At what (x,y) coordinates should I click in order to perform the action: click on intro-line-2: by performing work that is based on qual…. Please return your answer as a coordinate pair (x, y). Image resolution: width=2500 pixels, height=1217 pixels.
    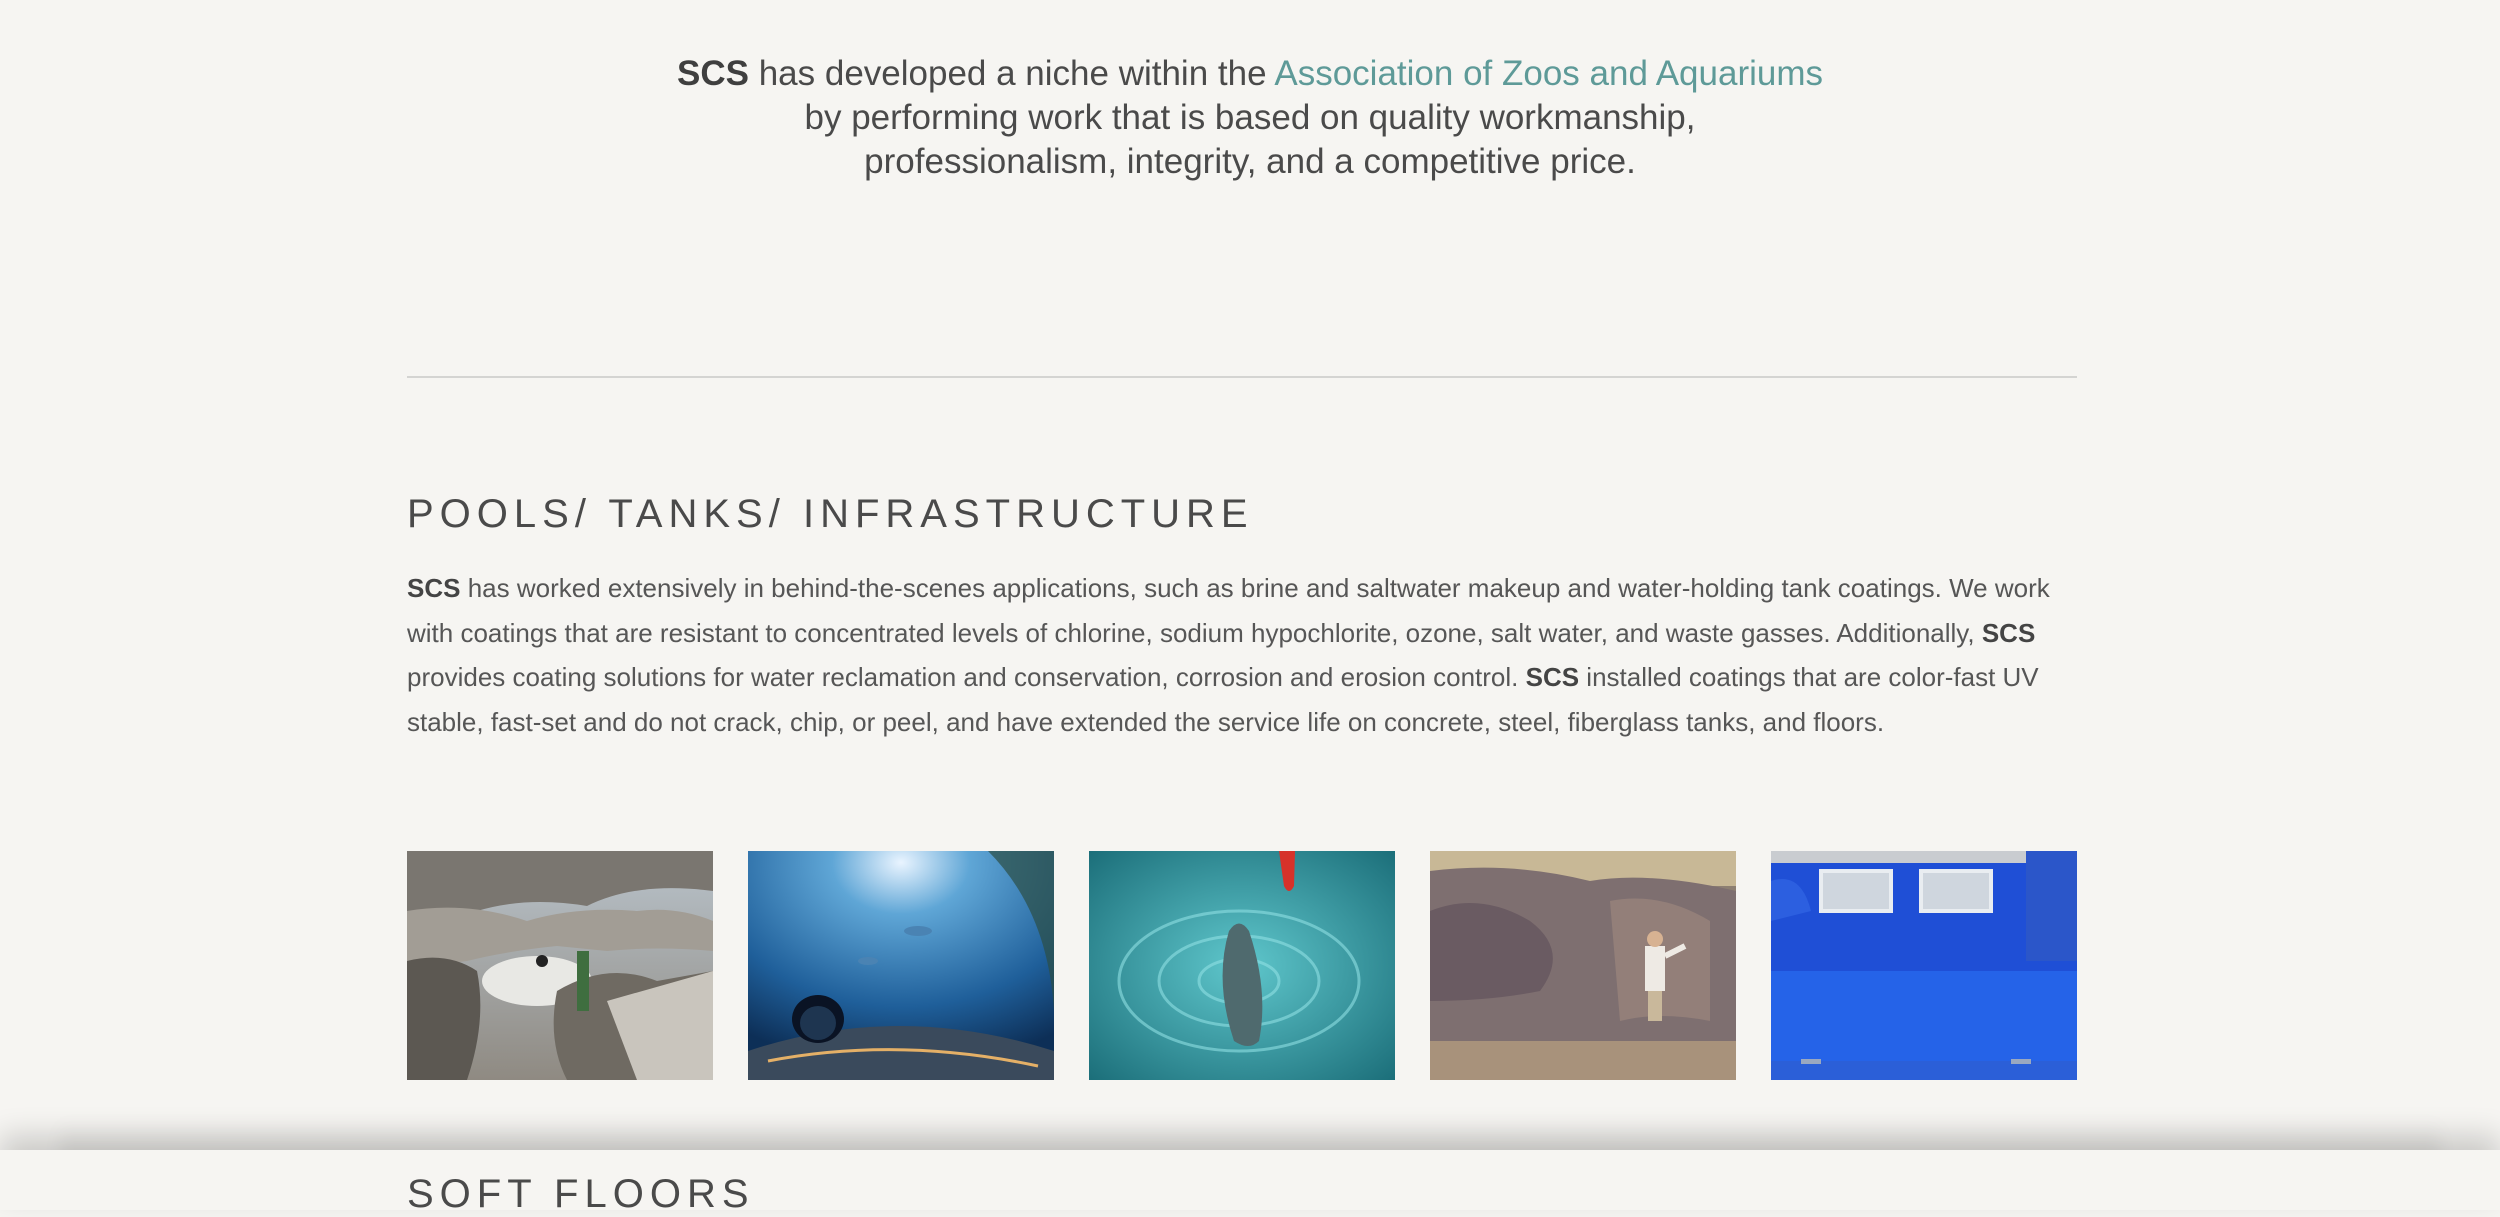
    Looking at the image, I should click on (1250, 117).